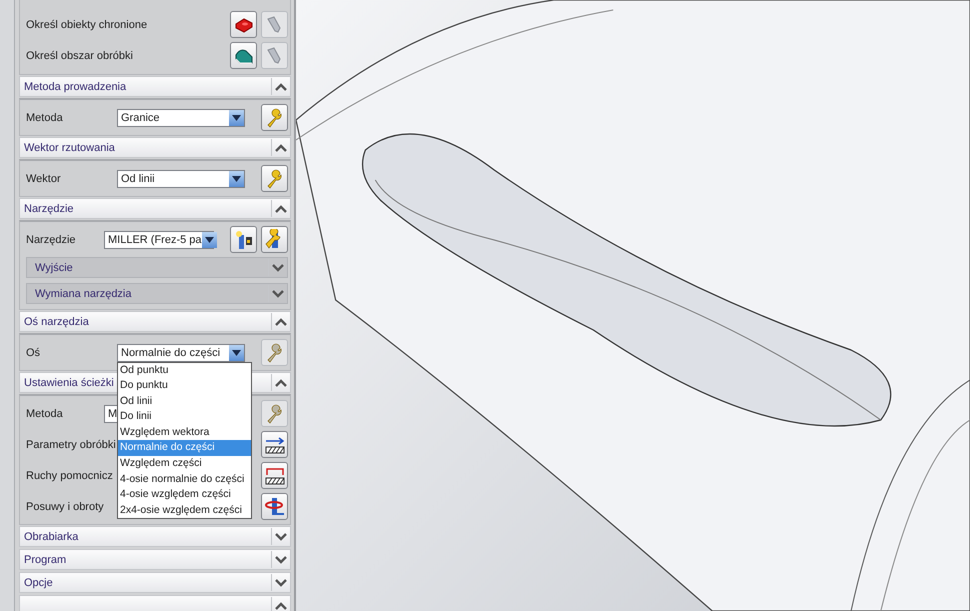 Image resolution: width=970 pixels, height=611 pixels. What do you see at coordinates (34, 352) in the screenshot?
I see `field-label: Oś` at bounding box center [34, 352].